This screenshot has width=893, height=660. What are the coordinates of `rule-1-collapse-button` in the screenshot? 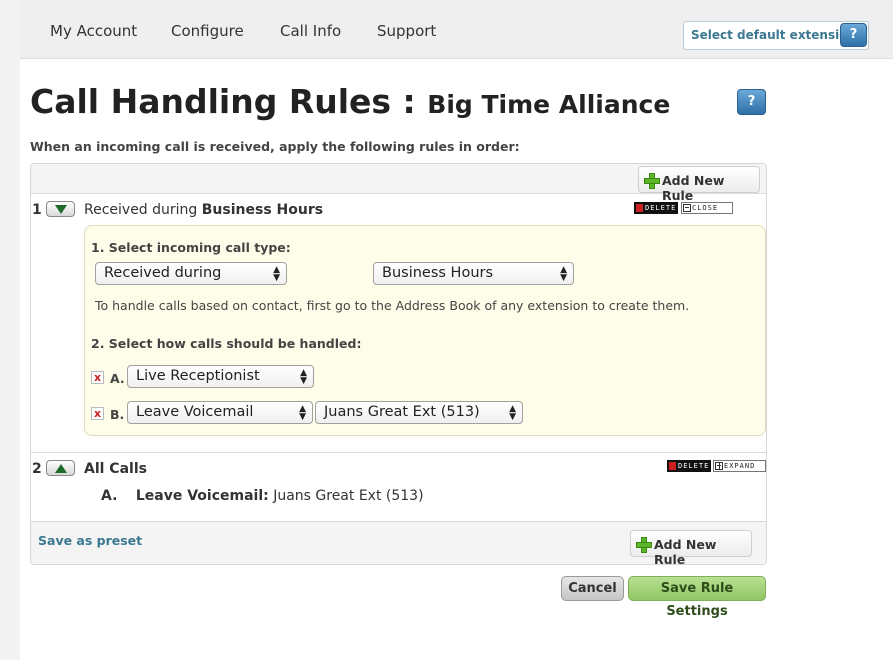 It's located at (60, 209).